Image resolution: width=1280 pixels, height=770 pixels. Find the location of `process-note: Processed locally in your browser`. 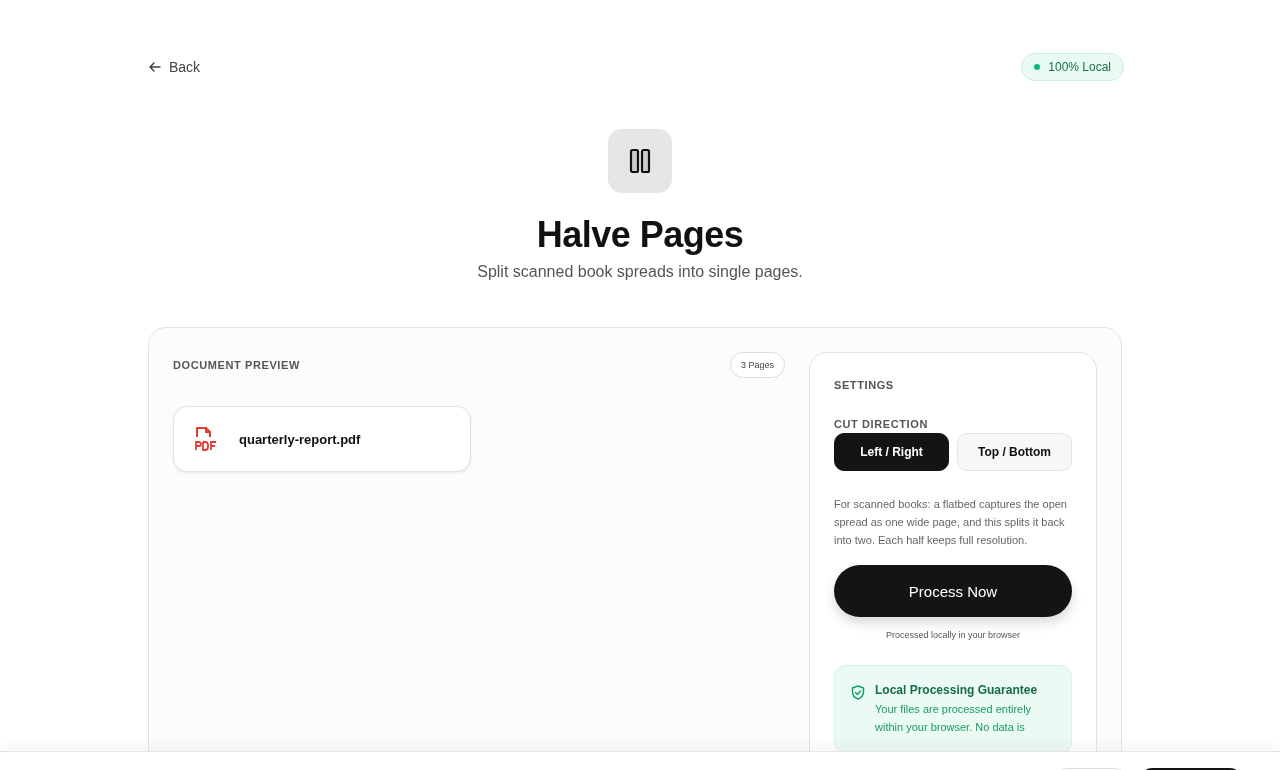

process-note: Processed locally in your browser is located at coordinates (953, 635).